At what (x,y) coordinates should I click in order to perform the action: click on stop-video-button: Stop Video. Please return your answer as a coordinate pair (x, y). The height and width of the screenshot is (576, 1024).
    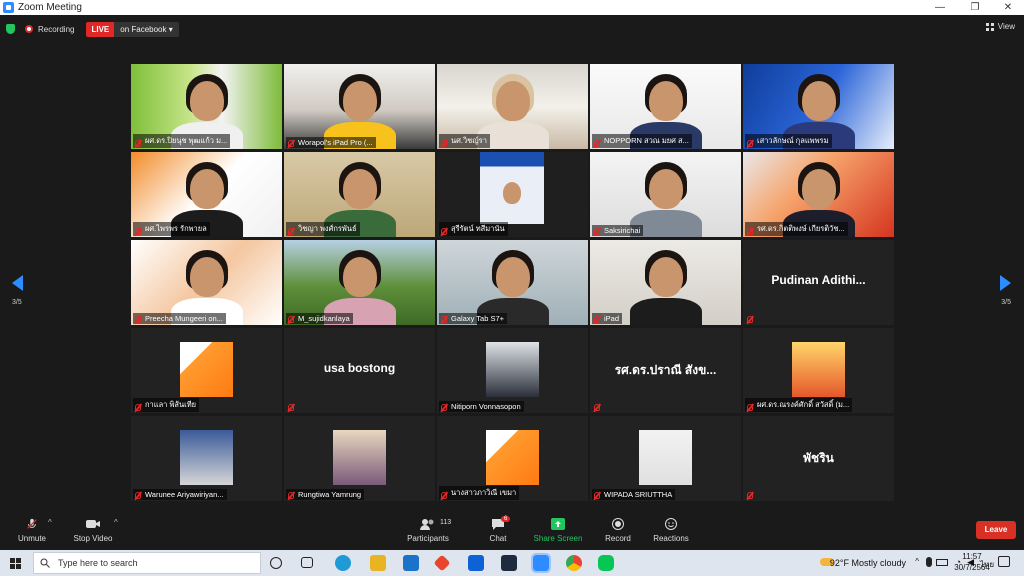
    Looking at the image, I should click on (93, 530).